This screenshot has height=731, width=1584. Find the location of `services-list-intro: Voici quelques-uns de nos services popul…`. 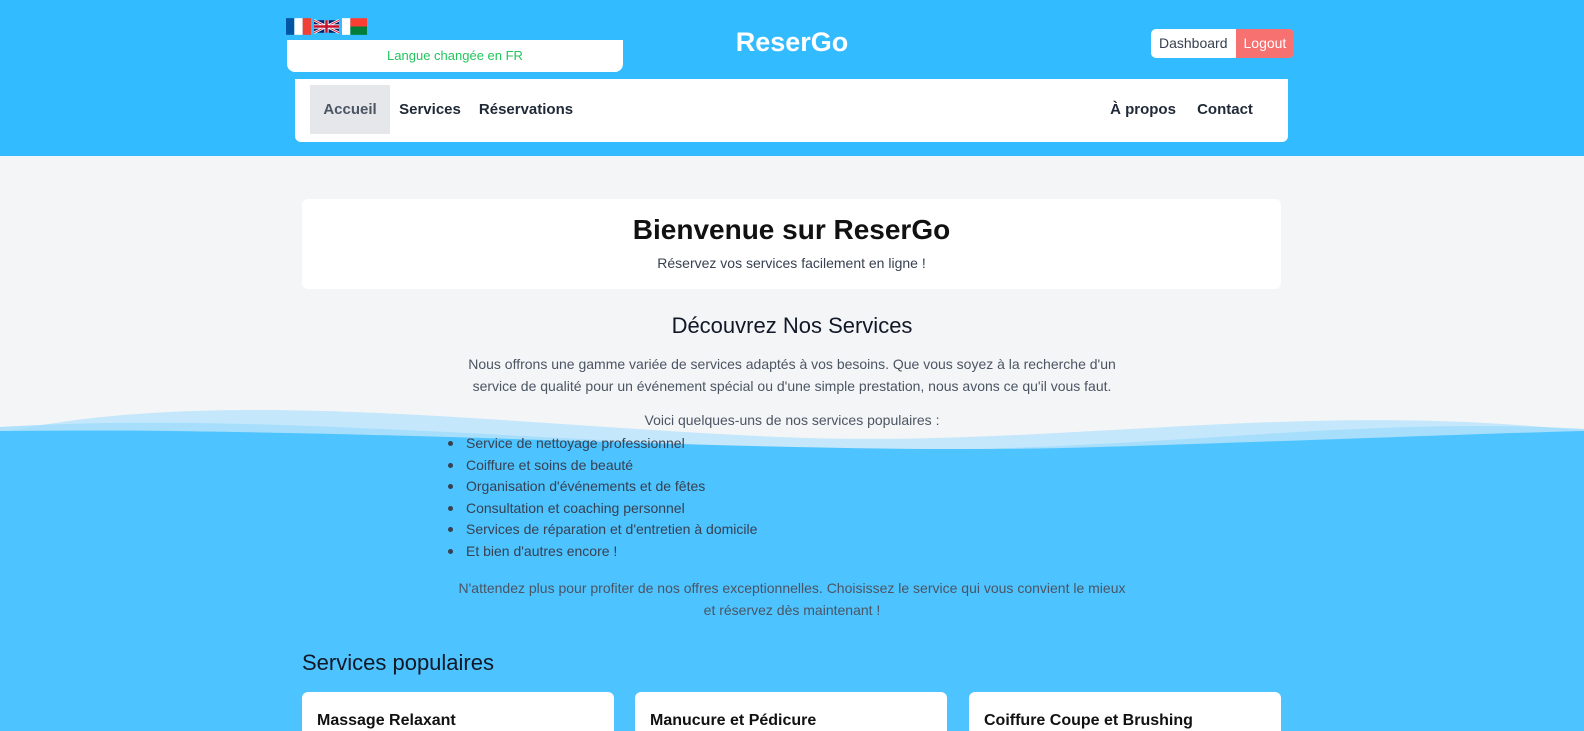

services-list-intro: Voici quelques-uns de nos services popul… is located at coordinates (792, 420).